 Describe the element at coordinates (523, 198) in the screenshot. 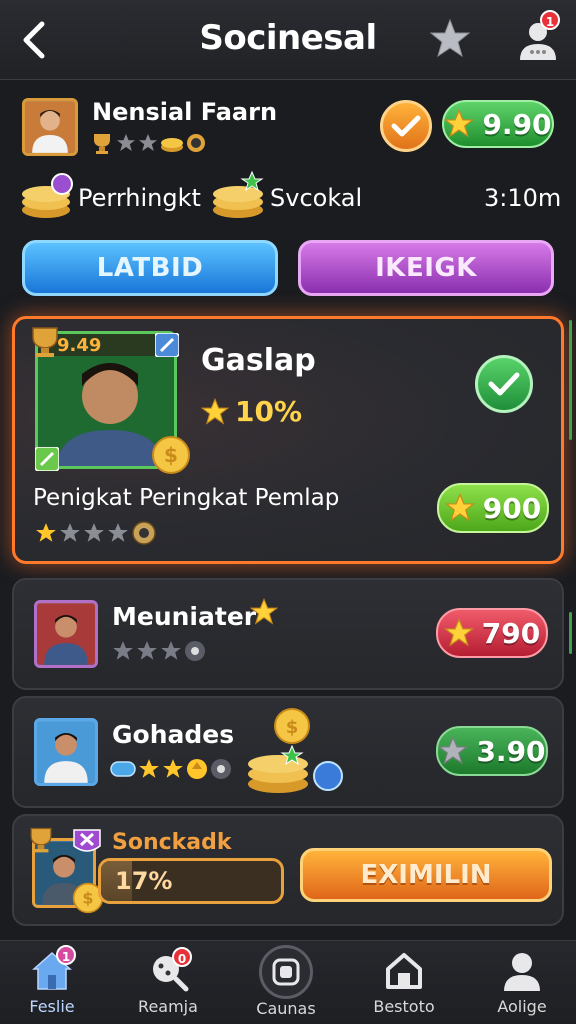

I see `timer-text: 3:10m` at that location.